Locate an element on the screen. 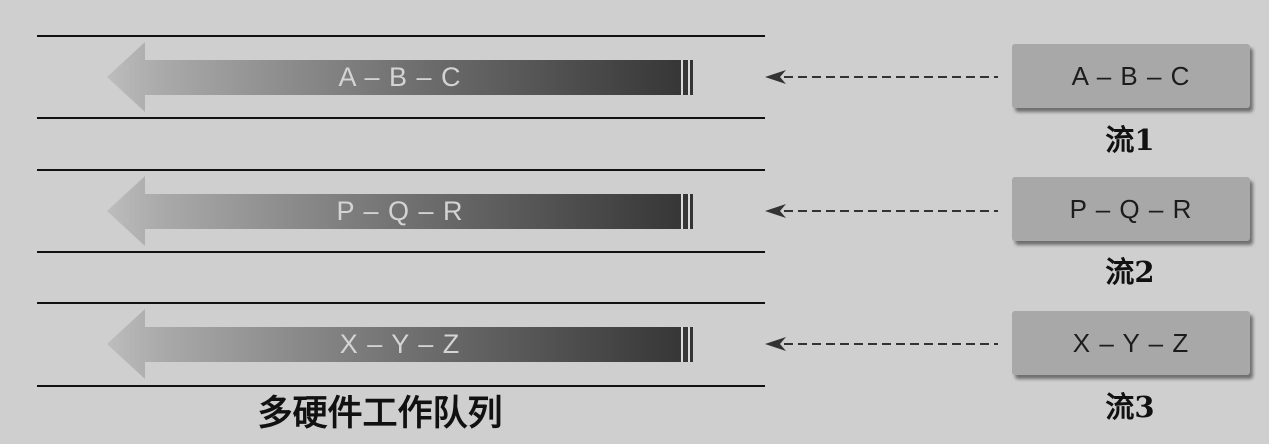 This screenshot has height=444, width=1269. stream-2-content: P – Q – R is located at coordinates (1131, 208).